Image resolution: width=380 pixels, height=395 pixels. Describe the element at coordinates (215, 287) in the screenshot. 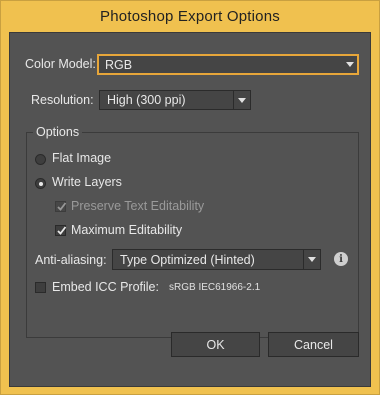

I see `icc-profile-value: sRGB IEC61966-2.1` at that location.